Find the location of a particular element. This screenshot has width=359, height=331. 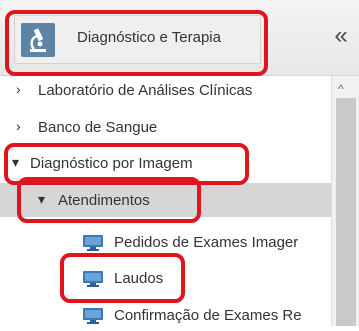

tree-item-diagnostico-por-imagem: ▾ Diagnóstico por Imagem is located at coordinates (165, 164).